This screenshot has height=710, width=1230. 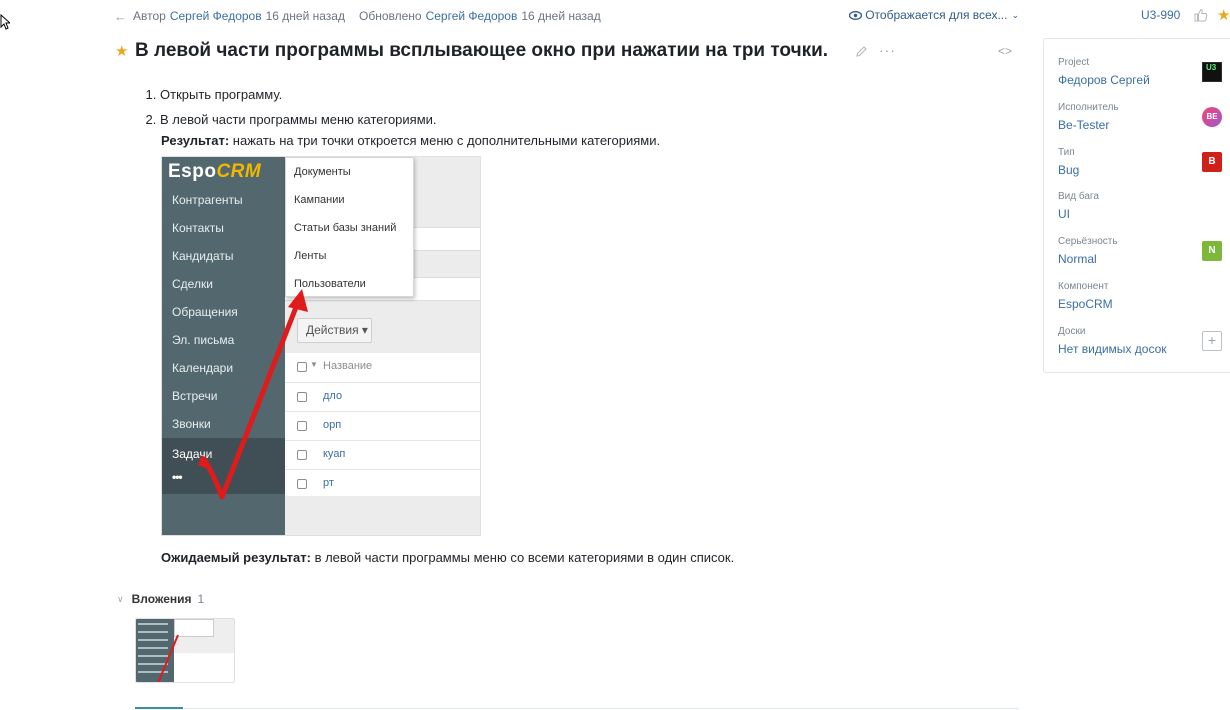 What do you see at coordinates (561, 16) in the screenshot?
I see `updated-time: 16 дней назад` at bounding box center [561, 16].